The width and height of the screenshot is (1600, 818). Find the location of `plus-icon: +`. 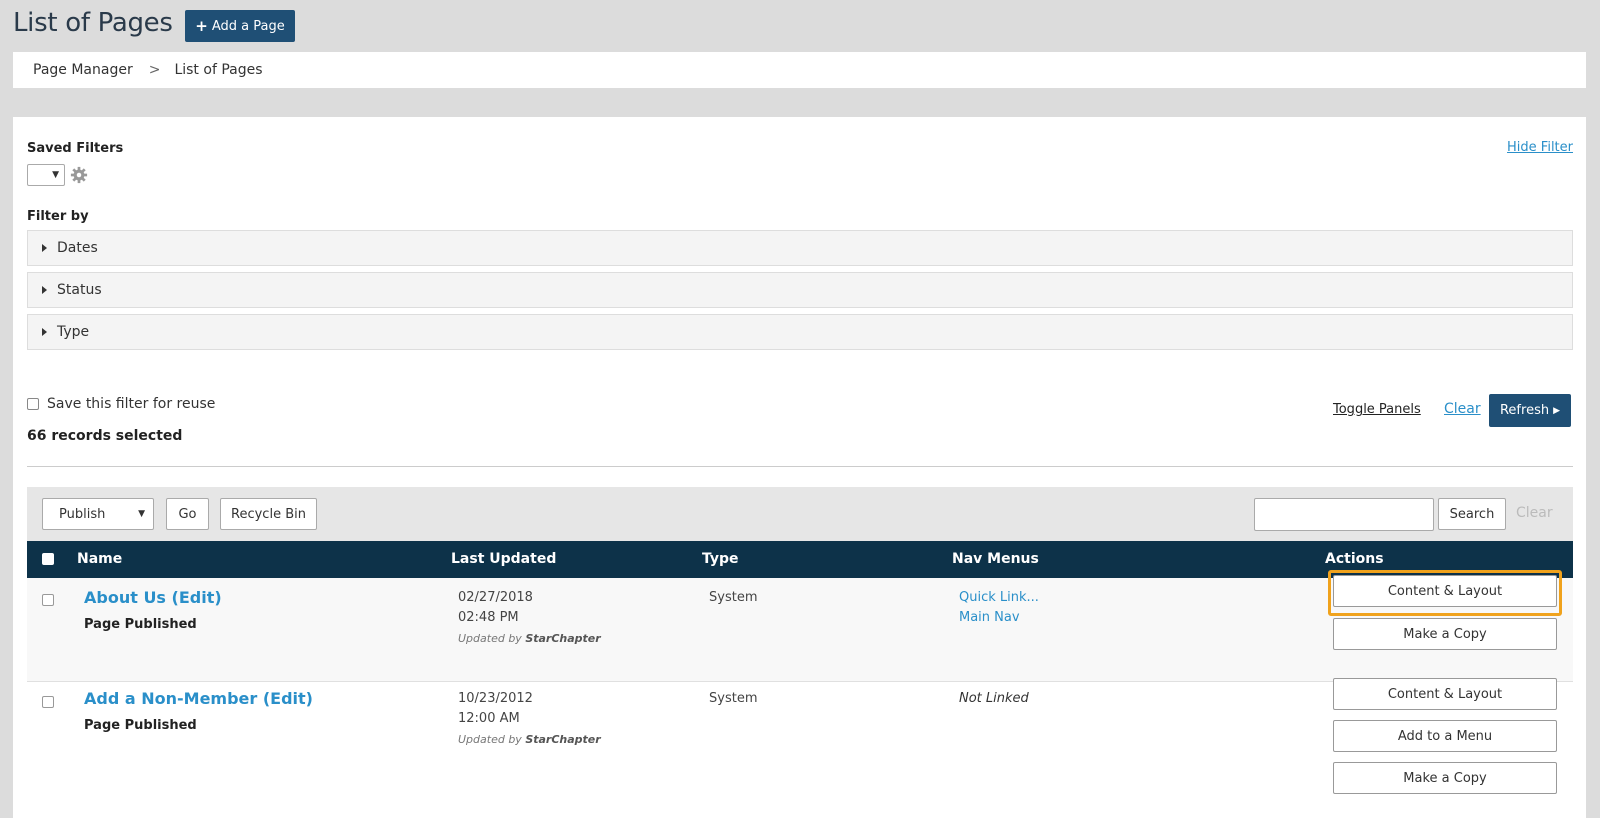

plus-icon: + is located at coordinates (201, 26).